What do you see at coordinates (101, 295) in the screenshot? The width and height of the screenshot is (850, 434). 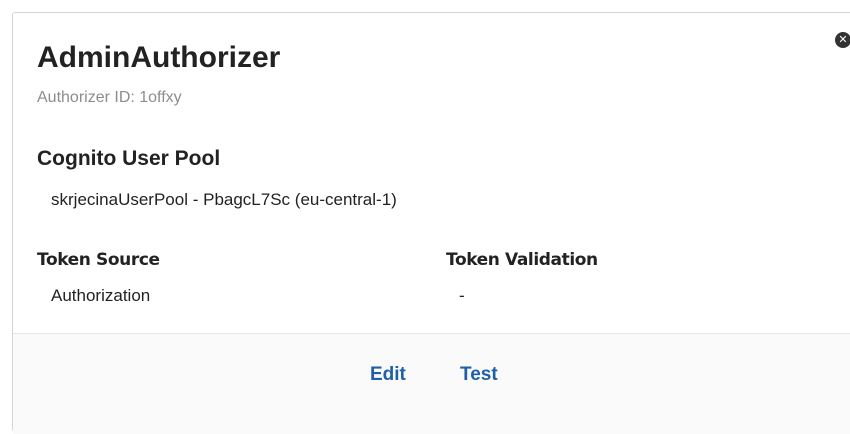 I see `token-source-value: Authorization` at bounding box center [101, 295].